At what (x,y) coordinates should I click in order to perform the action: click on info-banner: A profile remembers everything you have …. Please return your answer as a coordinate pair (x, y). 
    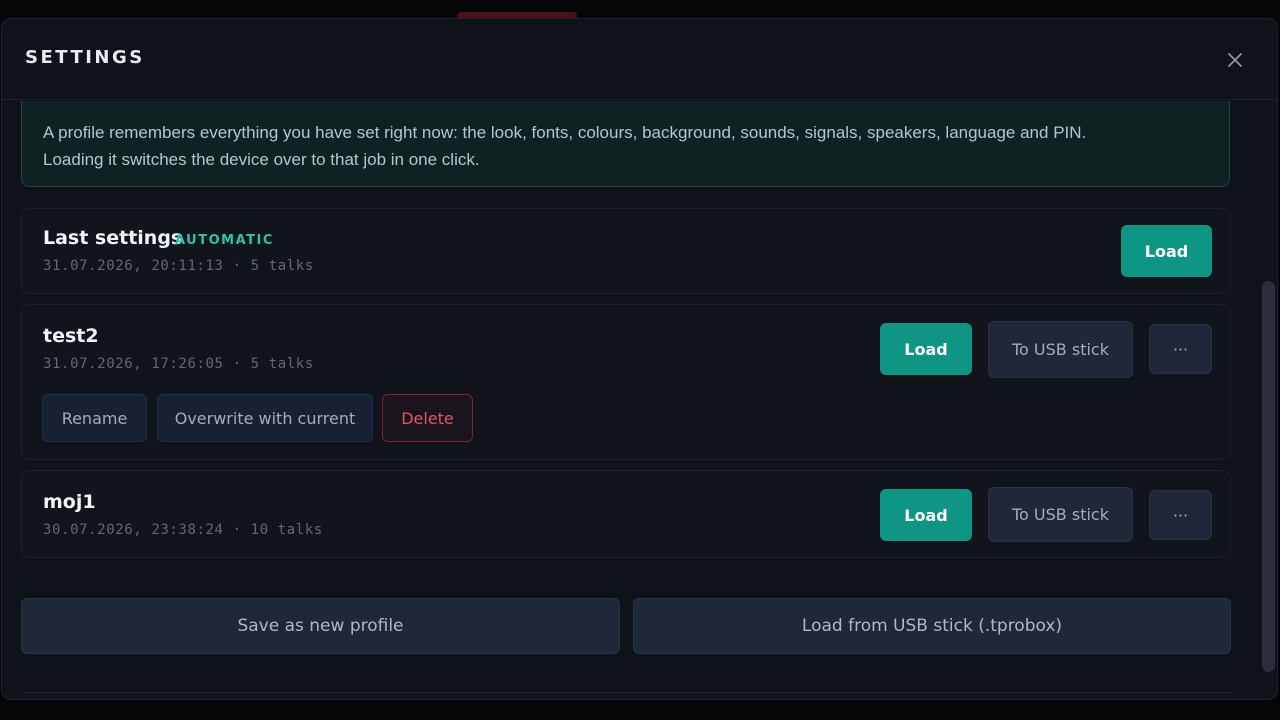
    Looking at the image, I should click on (625, 144).